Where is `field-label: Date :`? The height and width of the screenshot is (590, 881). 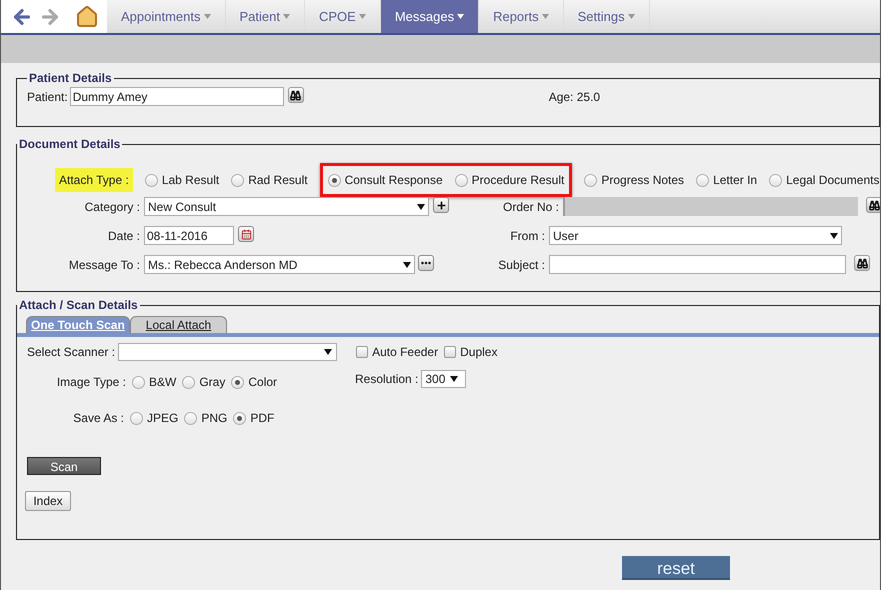
field-label: Date : is located at coordinates (123, 236).